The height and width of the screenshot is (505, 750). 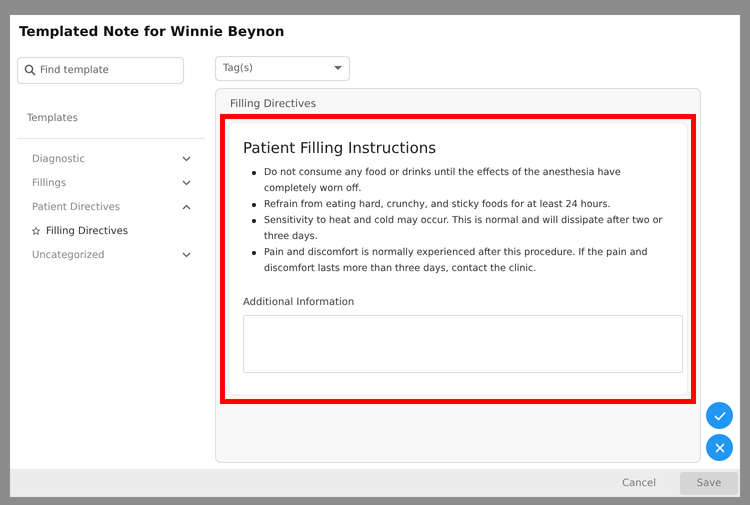 I want to click on sidebar-item: Patient Directives, so click(x=111, y=207).